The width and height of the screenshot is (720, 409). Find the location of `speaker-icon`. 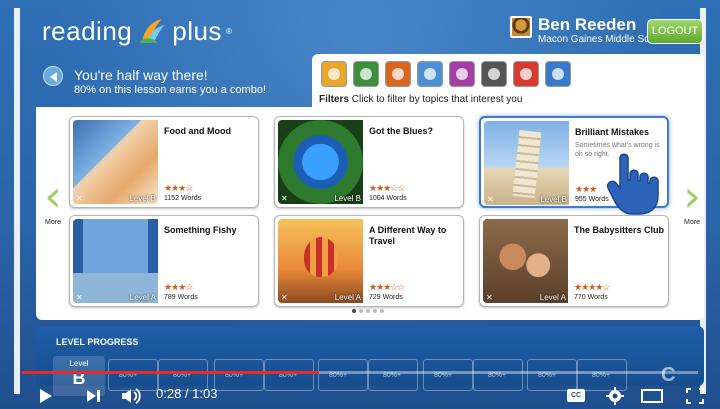

speaker-icon is located at coordinates (53, 76).